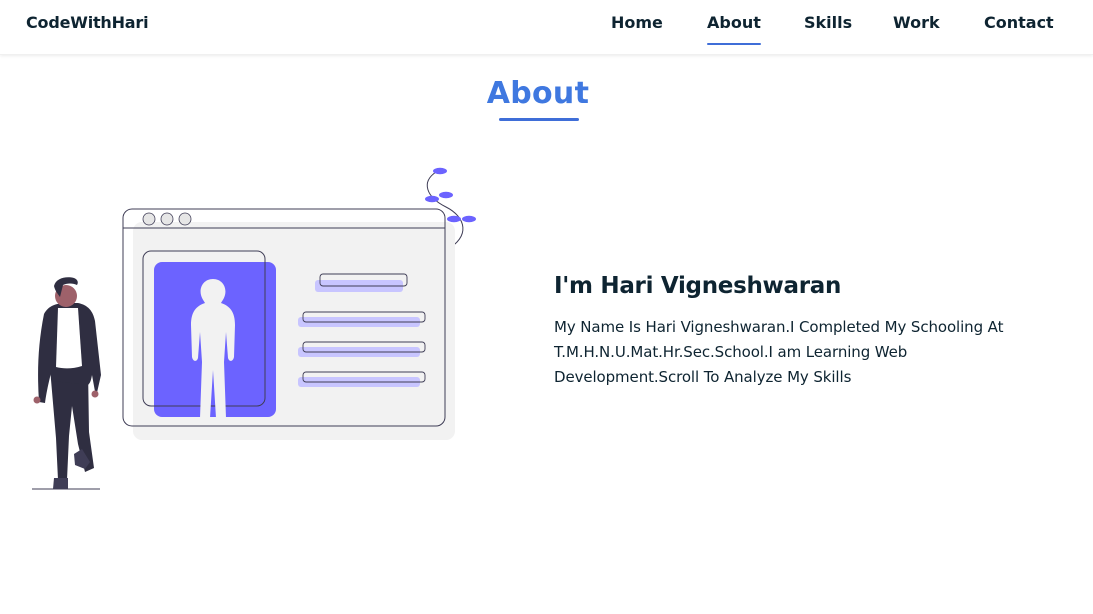  What do you see at coordinates (734, 29) in the screenshot?
I see `nav-about-link: About` at bounding box center [734, 29].